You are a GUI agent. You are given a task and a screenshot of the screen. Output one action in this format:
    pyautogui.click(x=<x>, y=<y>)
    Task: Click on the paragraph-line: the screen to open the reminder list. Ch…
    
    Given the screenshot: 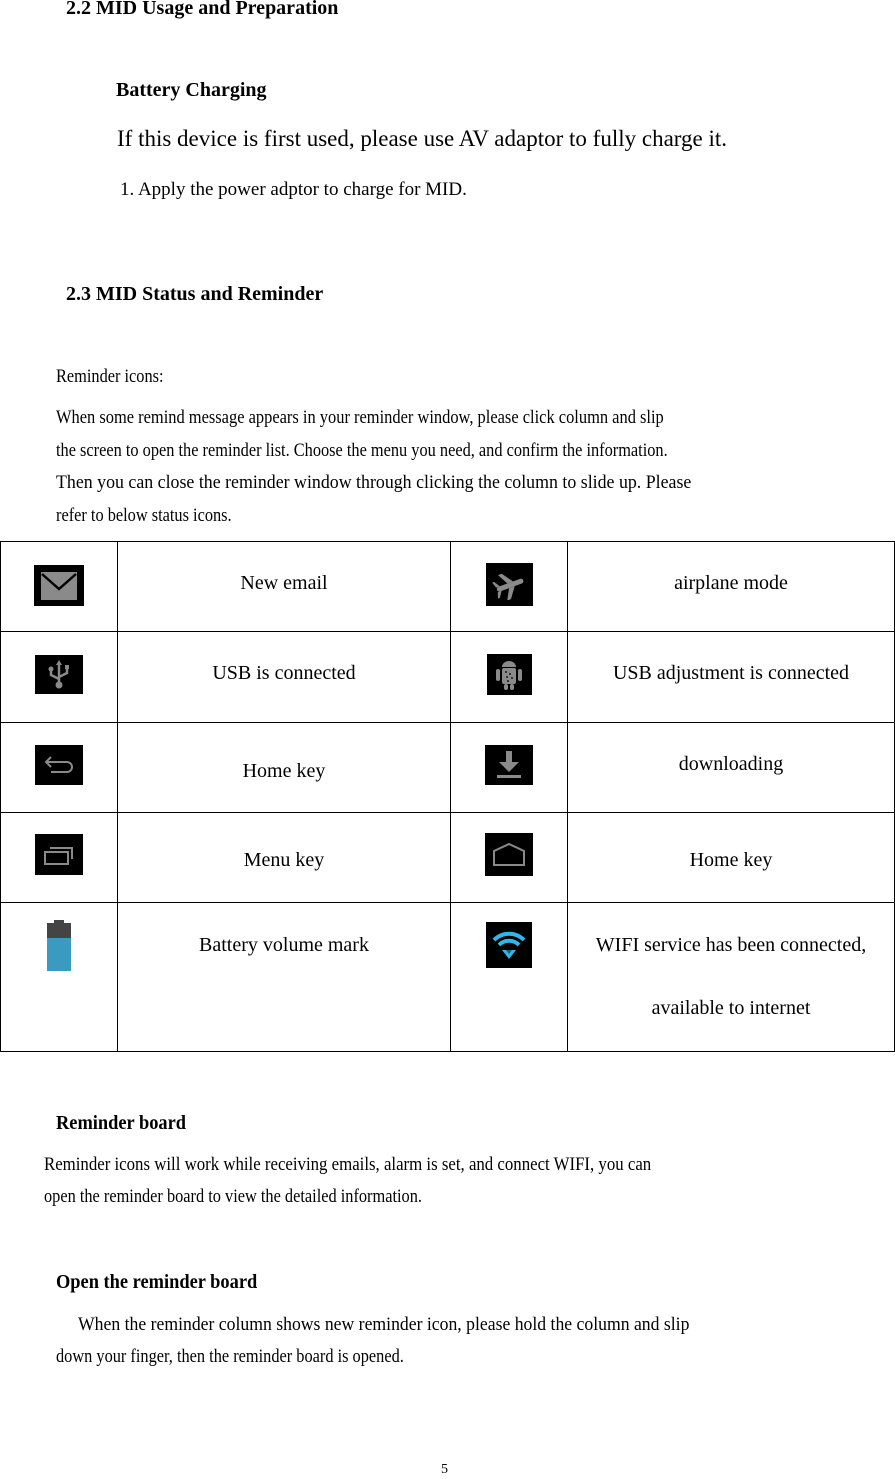 What is the action you would take?
    pyautogui.click(x=362, y=450)
    